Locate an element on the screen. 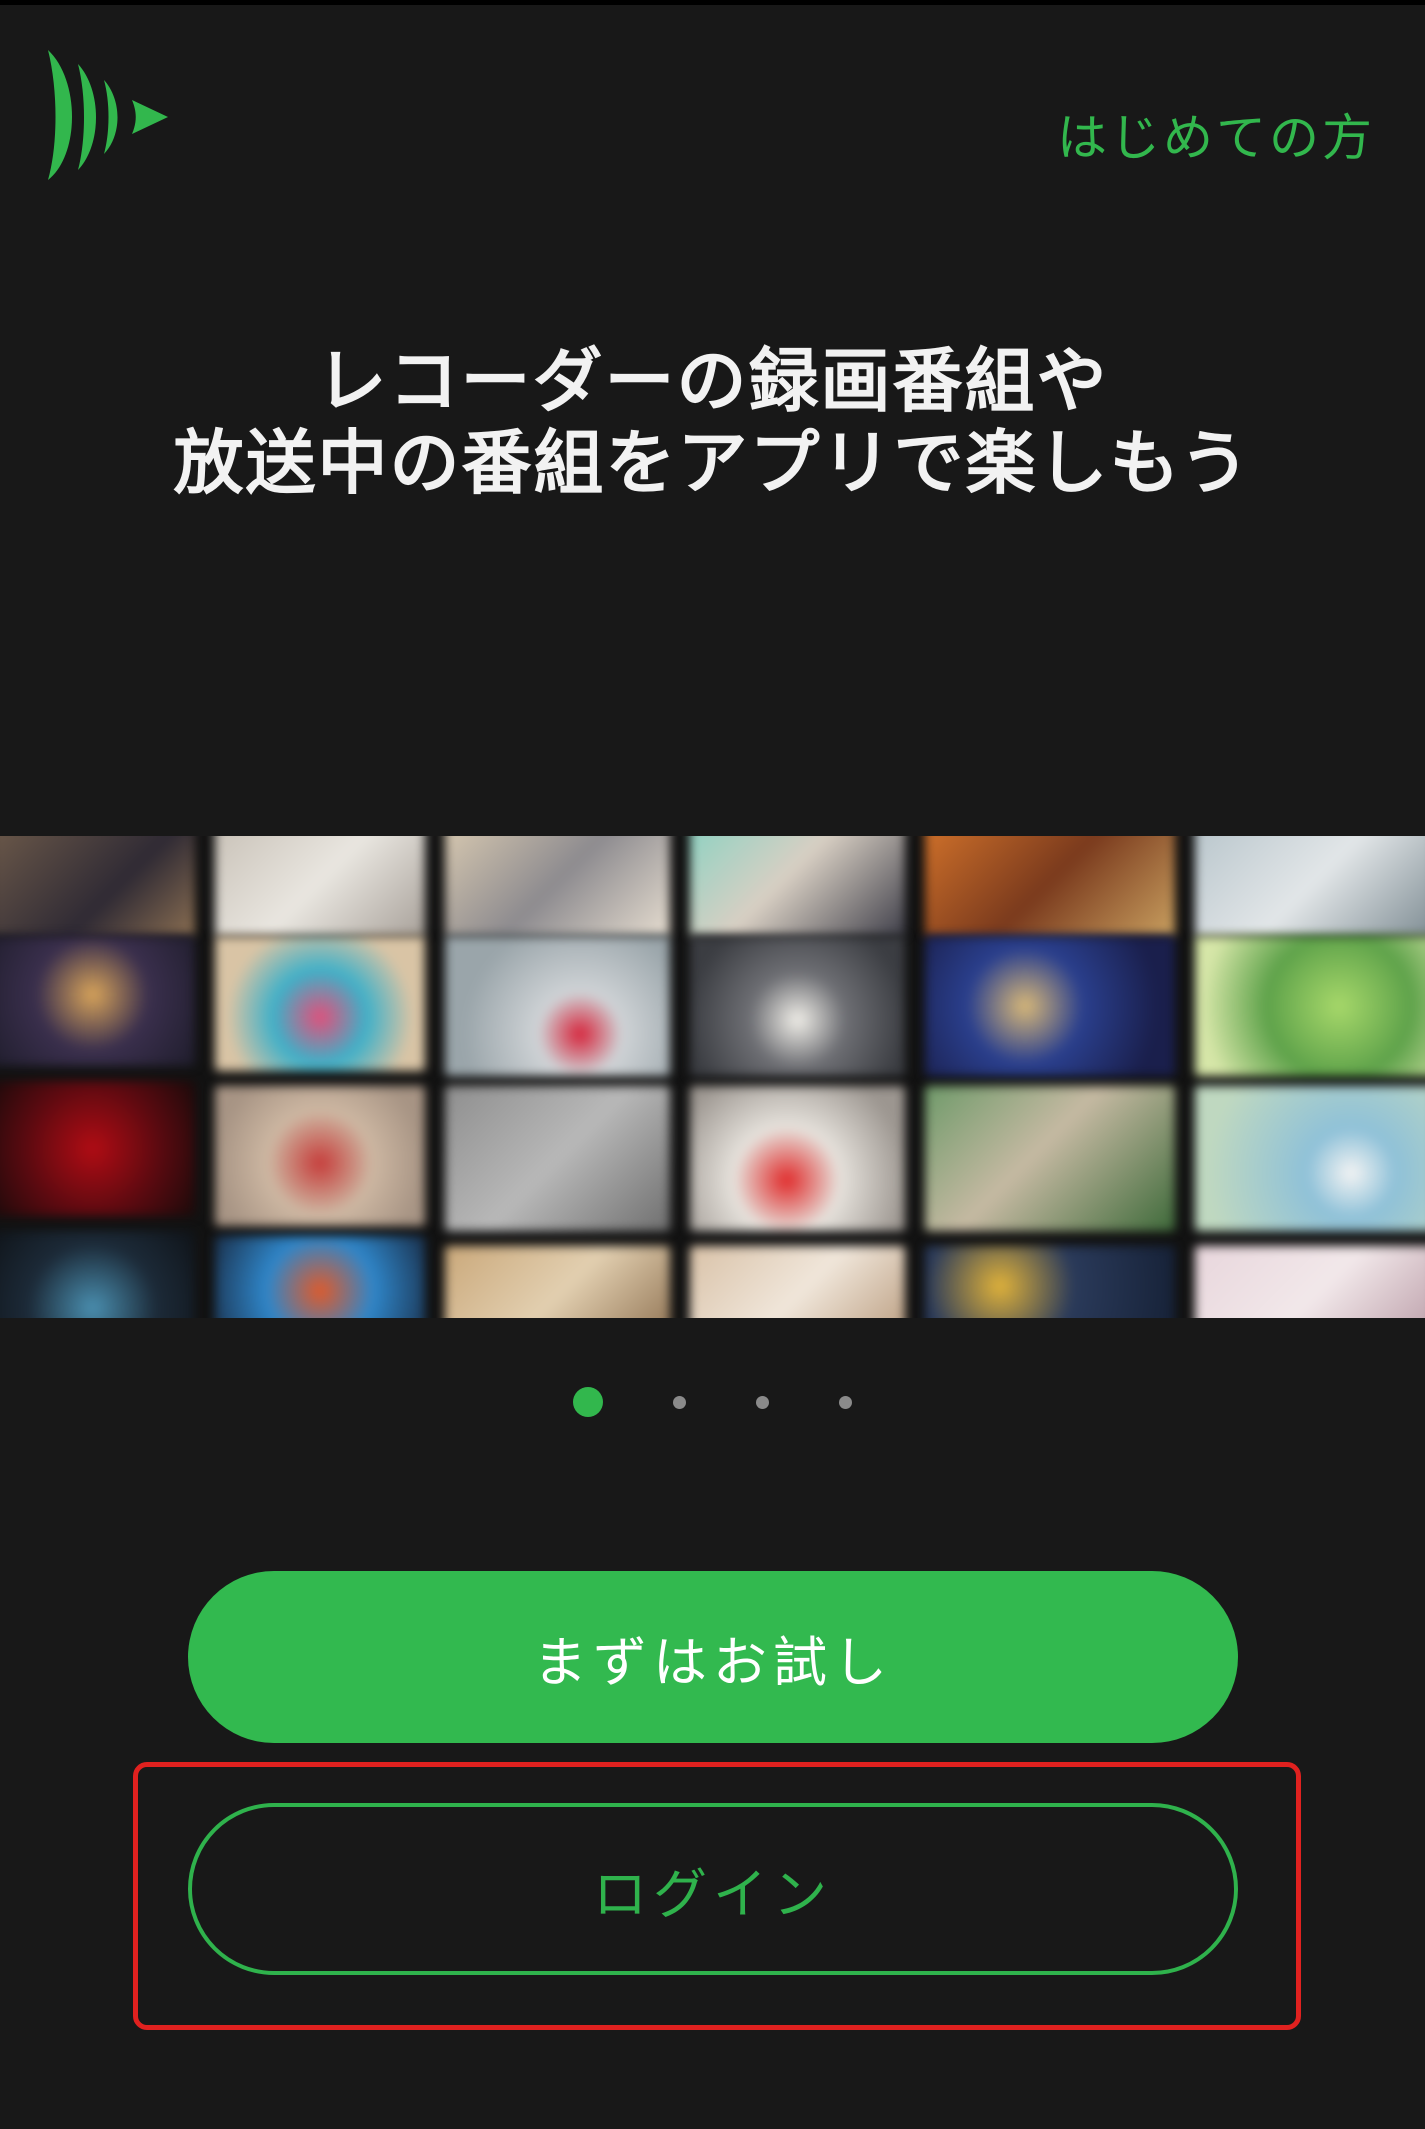 This screenshot has height=2129, width=1425. try-button: まずはお試し is located at coordinates (713, 1657).